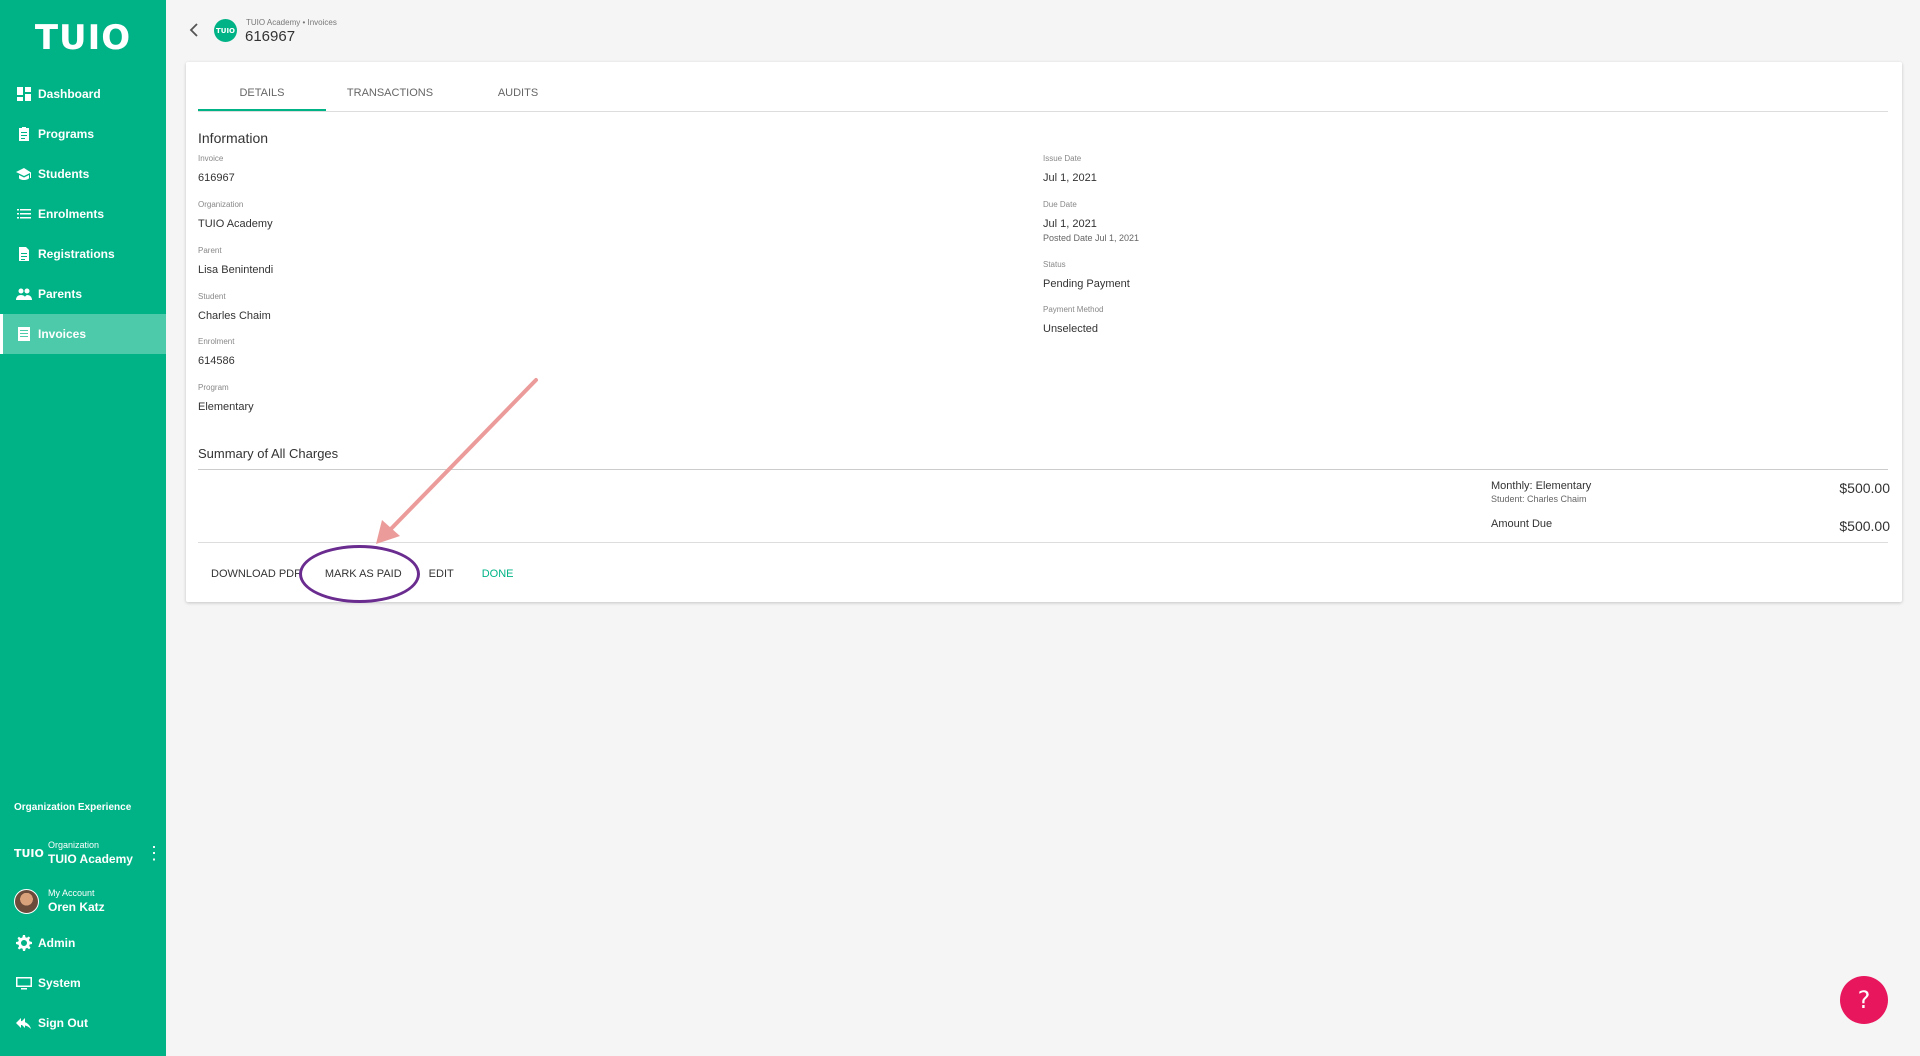 The height and width of the screenshot is (1056, 1920). Describe the element at coordinates (390, 93) in the screenshot. I see `tab-transactions: TRANSACTIONS` at that location.